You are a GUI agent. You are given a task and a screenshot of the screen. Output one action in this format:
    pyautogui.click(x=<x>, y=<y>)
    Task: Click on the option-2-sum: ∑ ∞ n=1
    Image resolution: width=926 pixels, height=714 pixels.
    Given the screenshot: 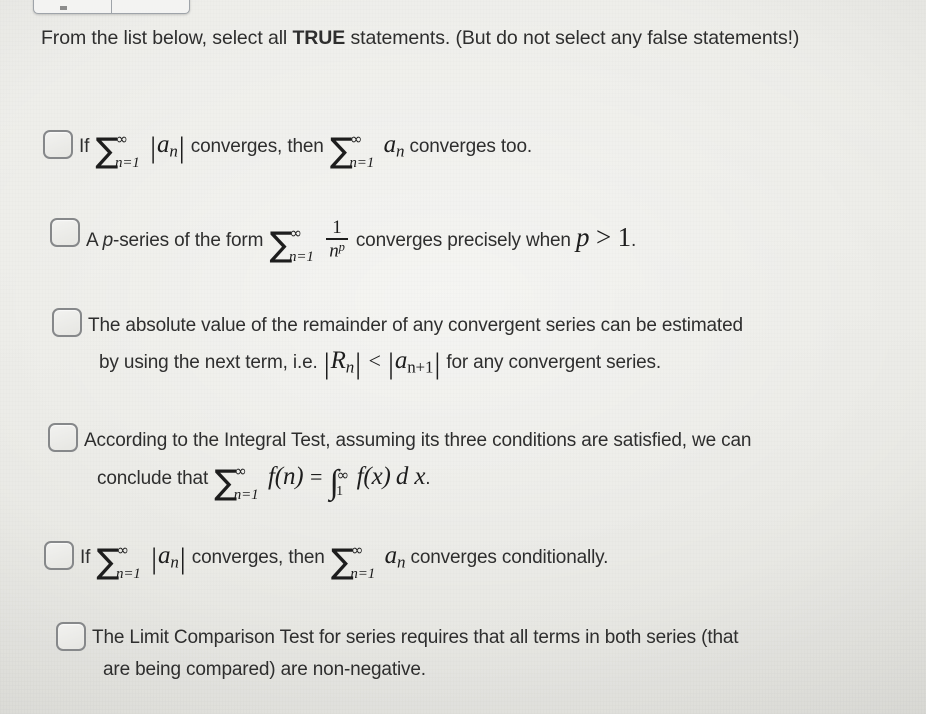 What is the action you would take?
    pyautogui.click(x=291, y=245)
    